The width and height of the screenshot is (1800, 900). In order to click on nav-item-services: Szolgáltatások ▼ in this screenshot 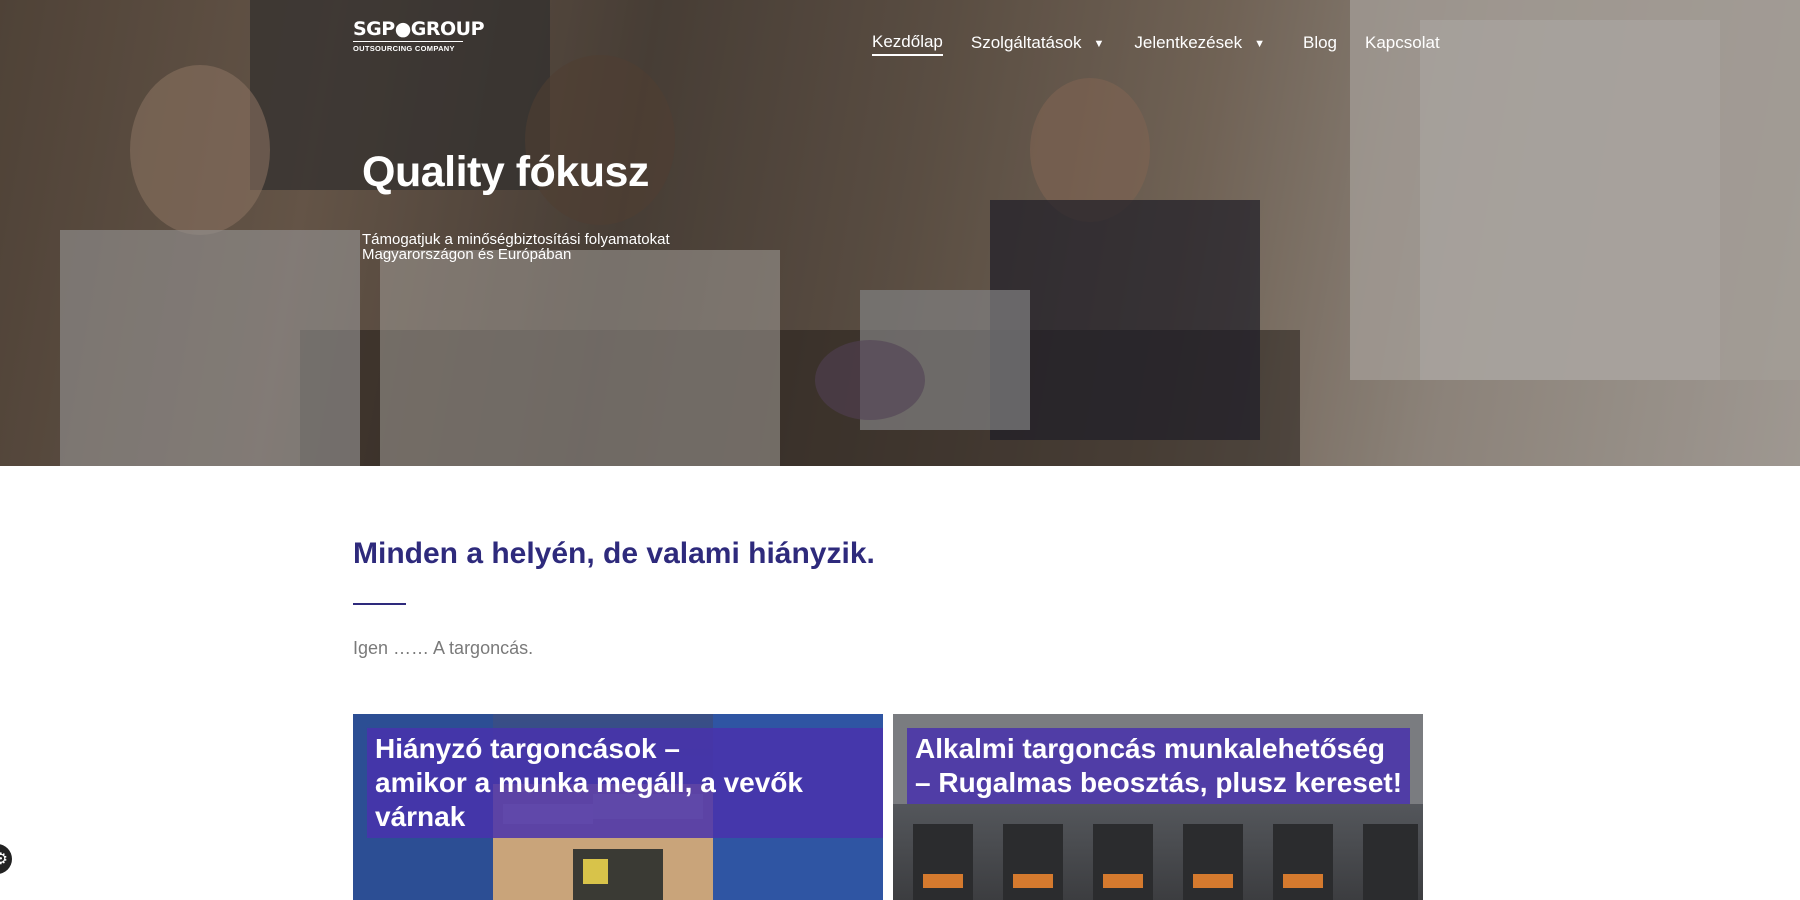, I will do `click(1037, 44)`.